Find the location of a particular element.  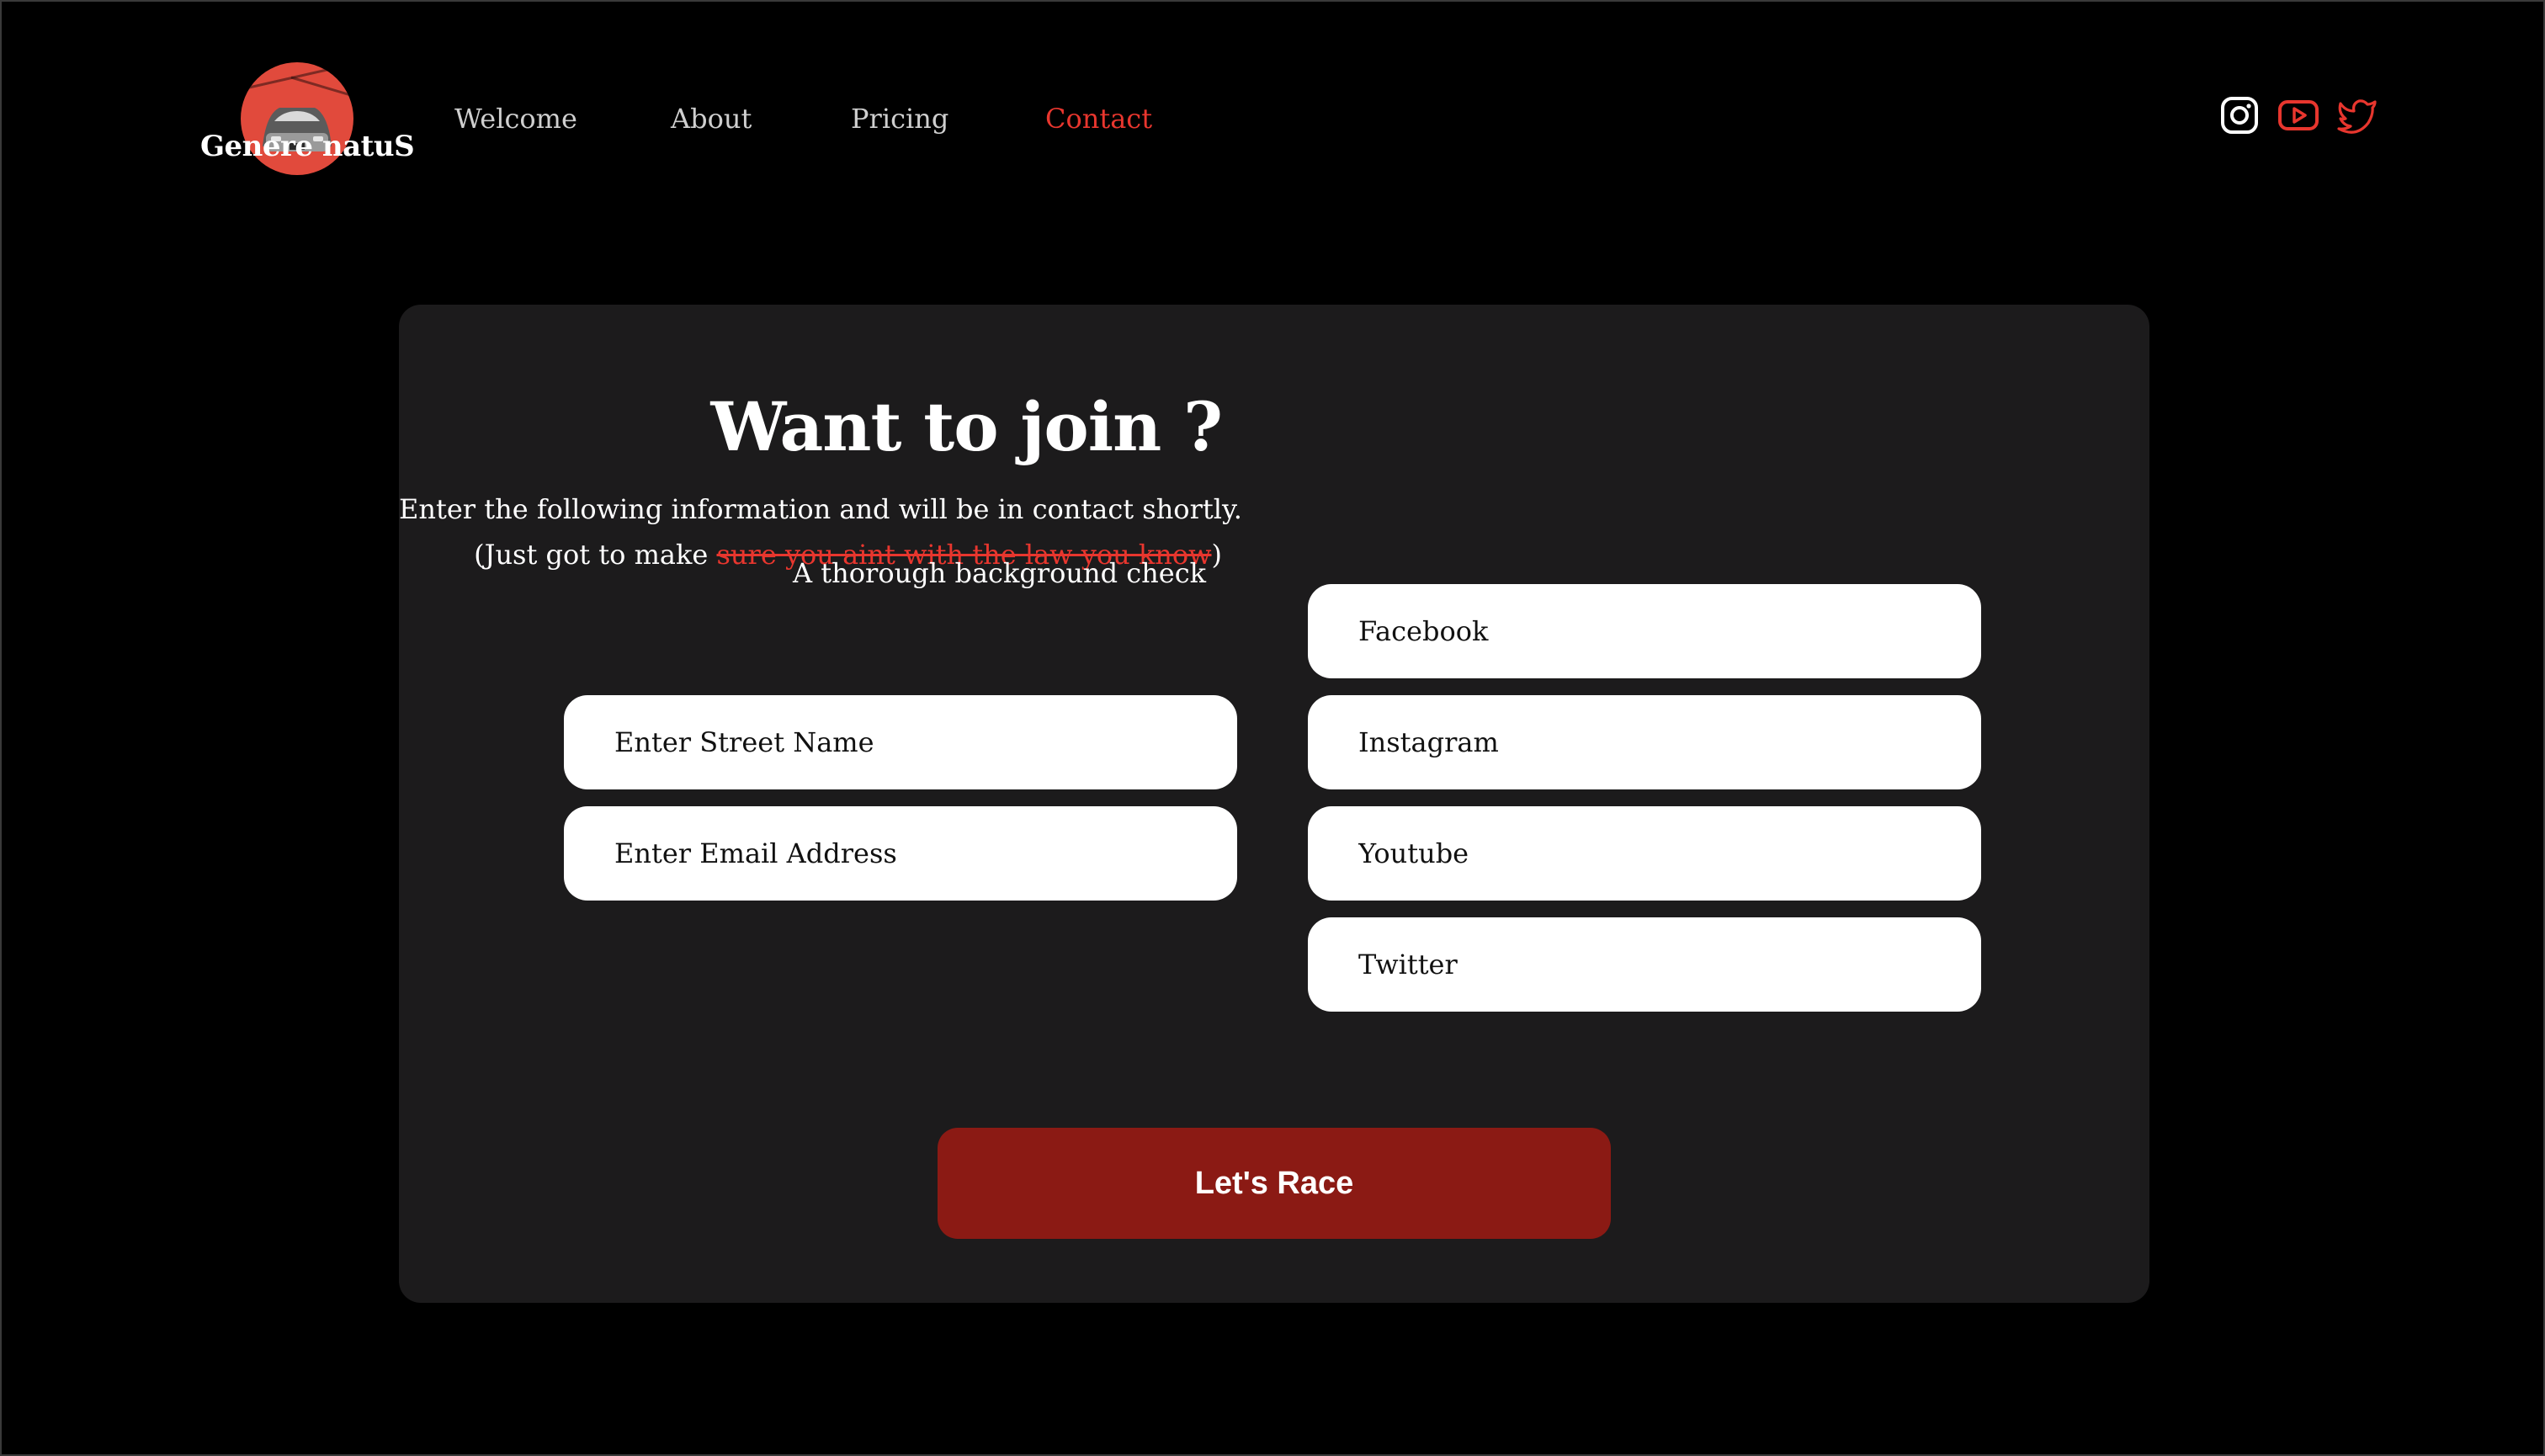

brand-logo: Genere natuS is located at coordinates (308, 118).